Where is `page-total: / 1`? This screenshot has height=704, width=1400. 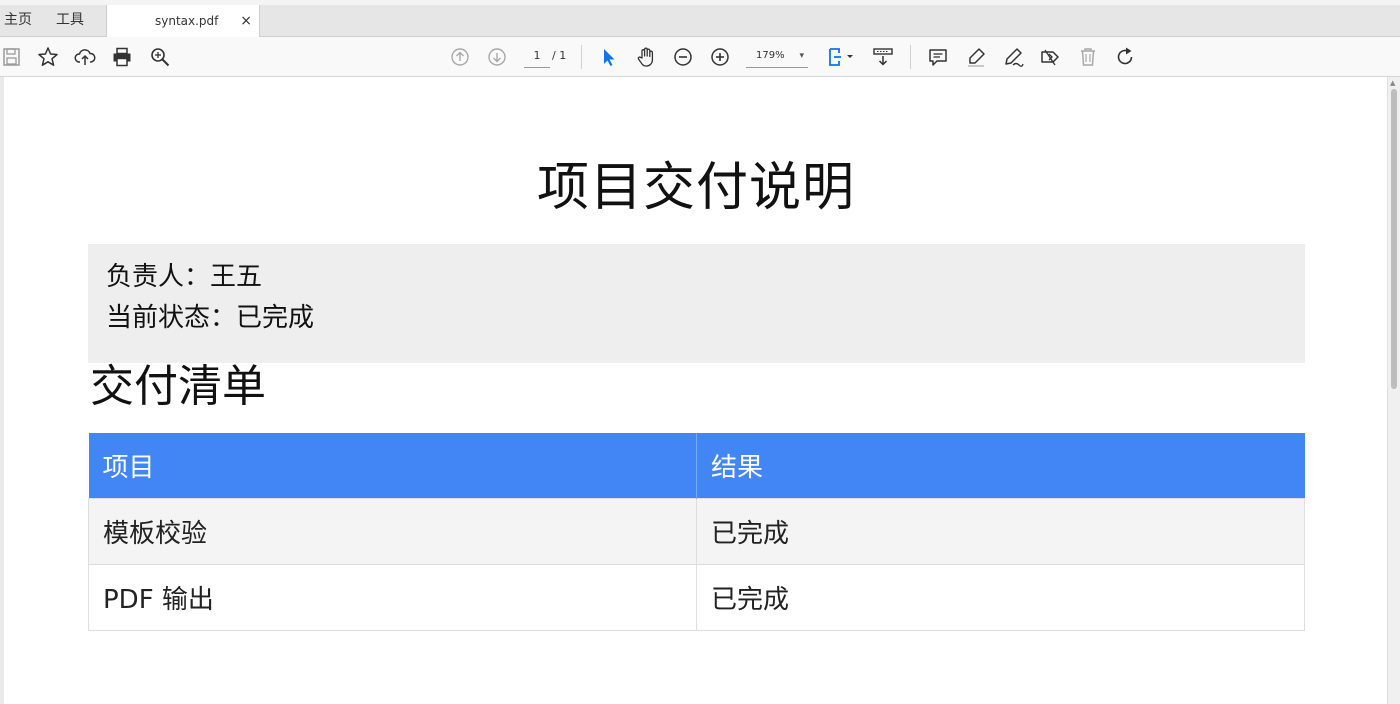 page-total: / 1 is located at coordinates (559, 55).